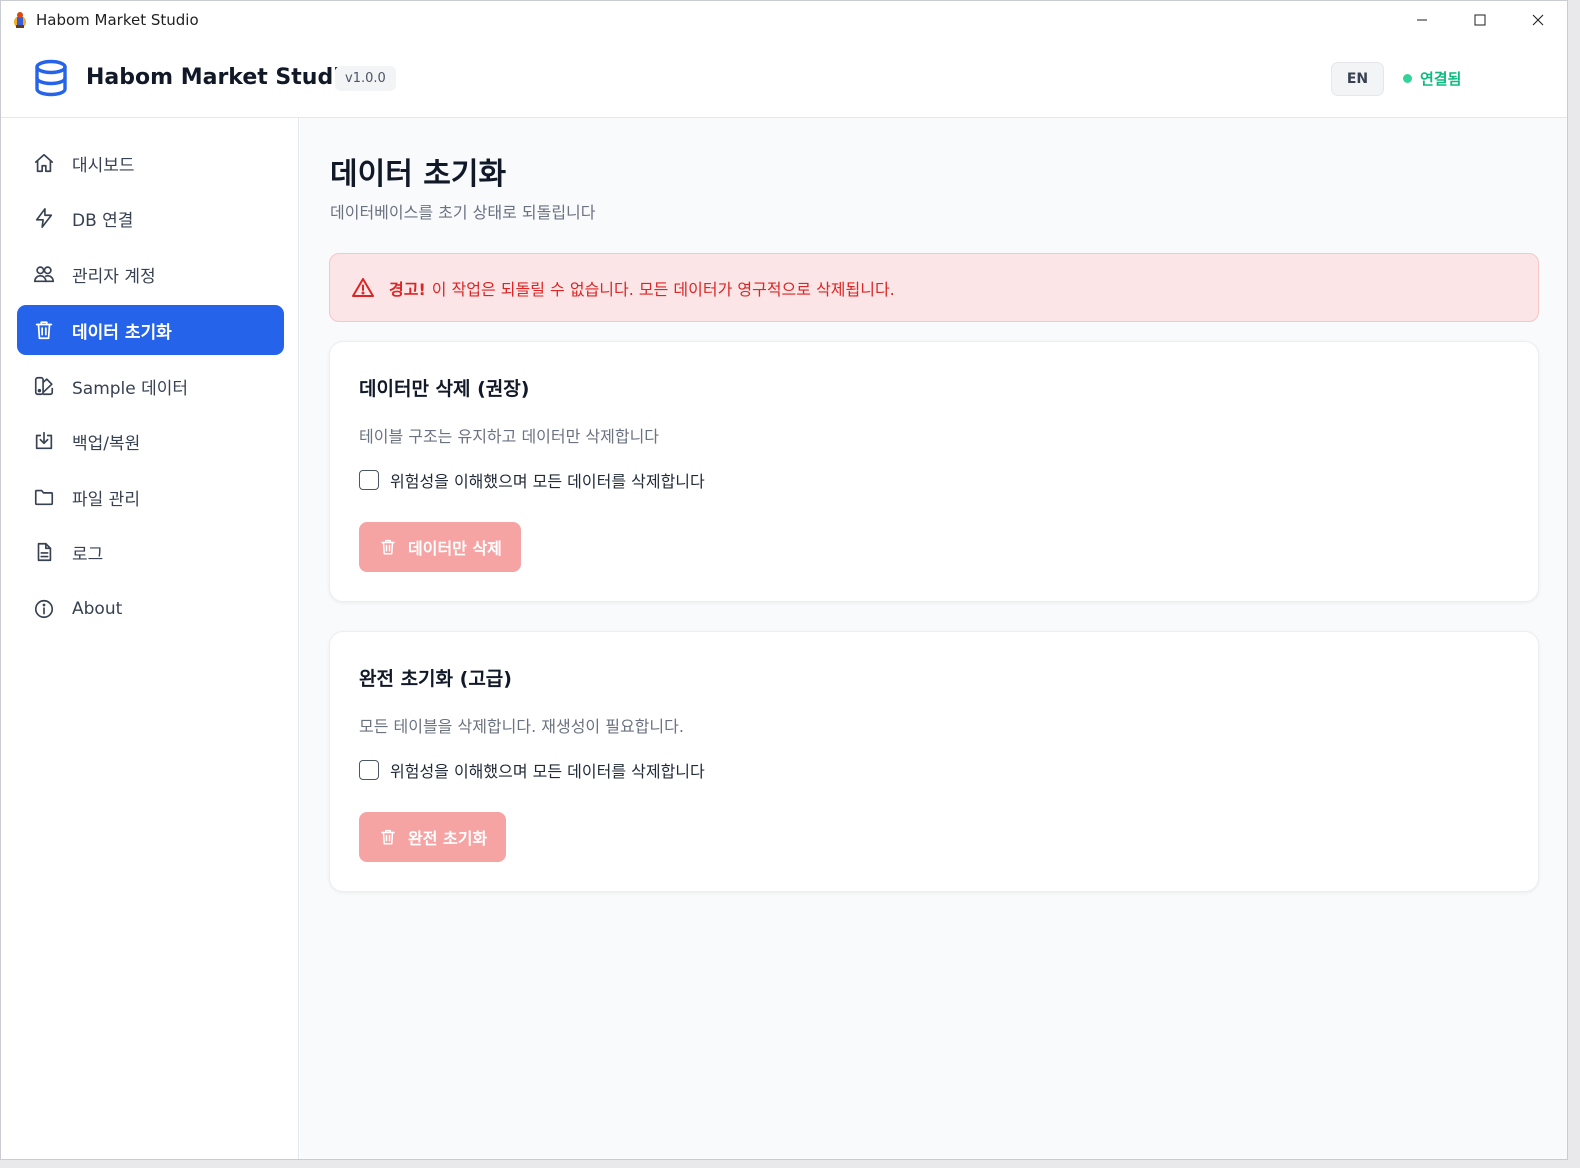 Image resolution: width=1580 pixels, height=1168 pixels. What do you see at coordinates (117, 20) in the screenshot?
I see `window-title: Habom Market Studio` at bounding box center [117, 20].